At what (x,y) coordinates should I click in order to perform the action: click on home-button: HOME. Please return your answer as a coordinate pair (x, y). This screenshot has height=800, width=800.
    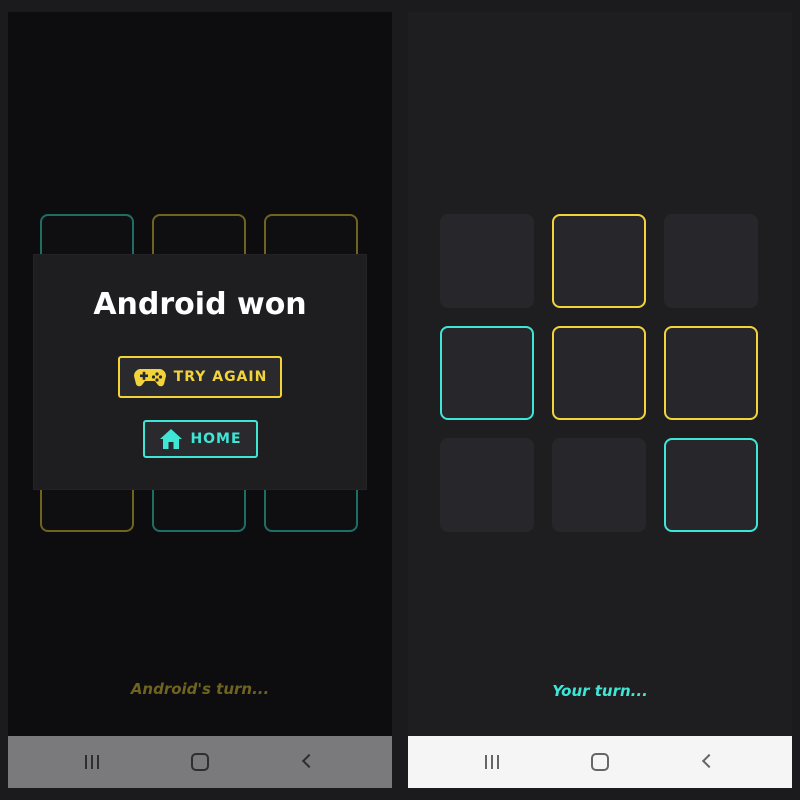
    Looking at the image, I should click on (200, 439).